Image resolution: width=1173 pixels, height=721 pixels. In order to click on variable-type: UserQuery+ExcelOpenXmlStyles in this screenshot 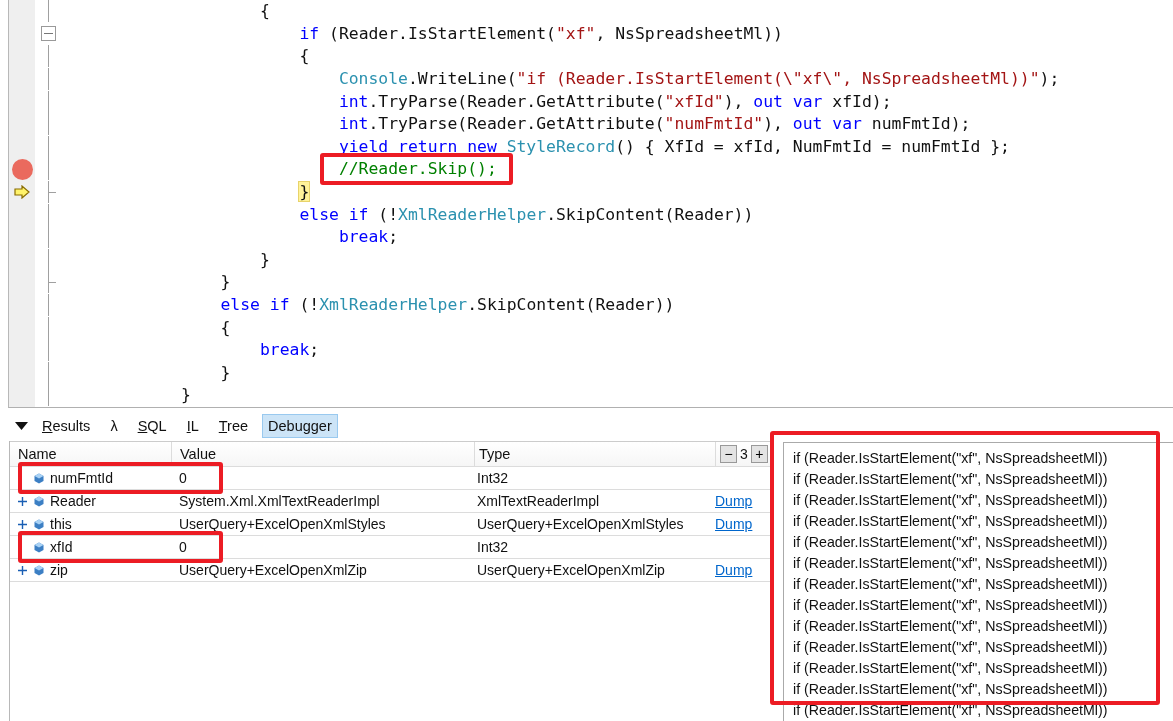, I will do `click(580, 524)`.